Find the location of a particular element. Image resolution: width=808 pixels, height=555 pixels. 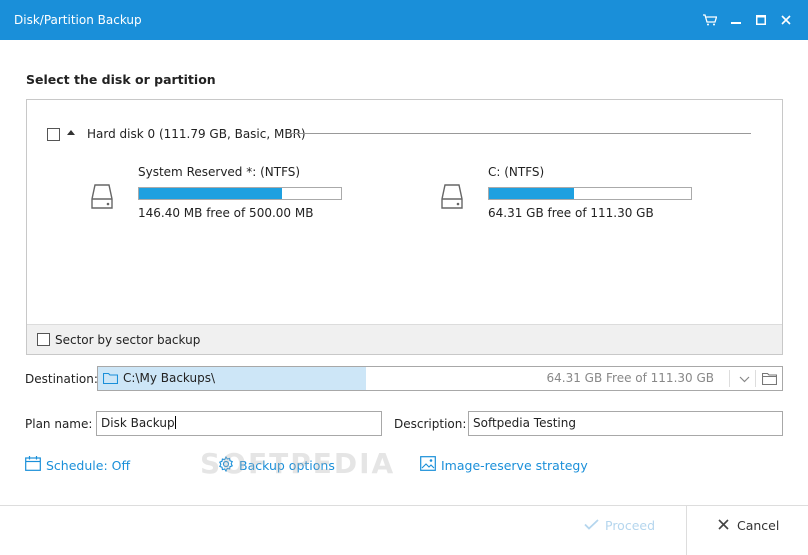

sector-backup-checkbox is located at coordinates (43, 339).